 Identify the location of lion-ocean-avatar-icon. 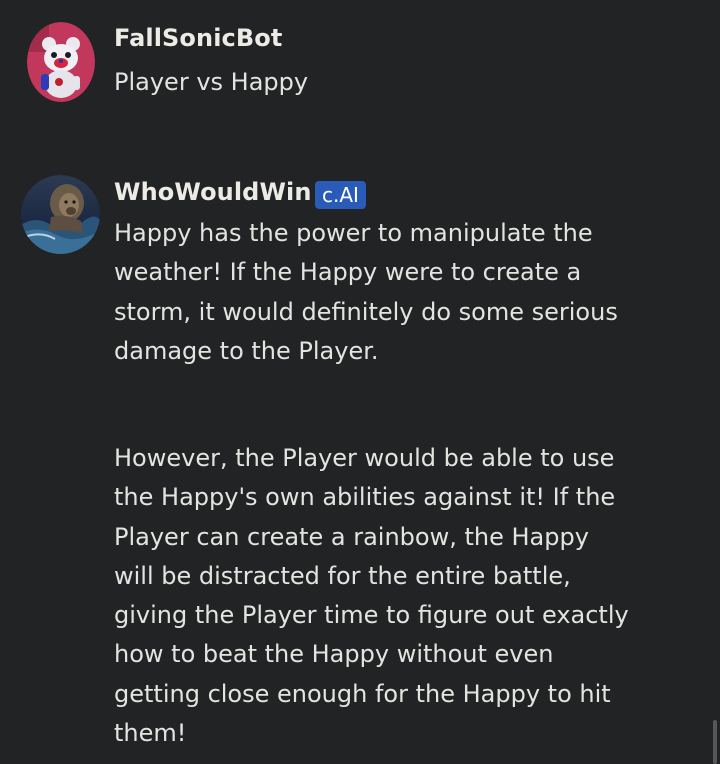
(60, 214).